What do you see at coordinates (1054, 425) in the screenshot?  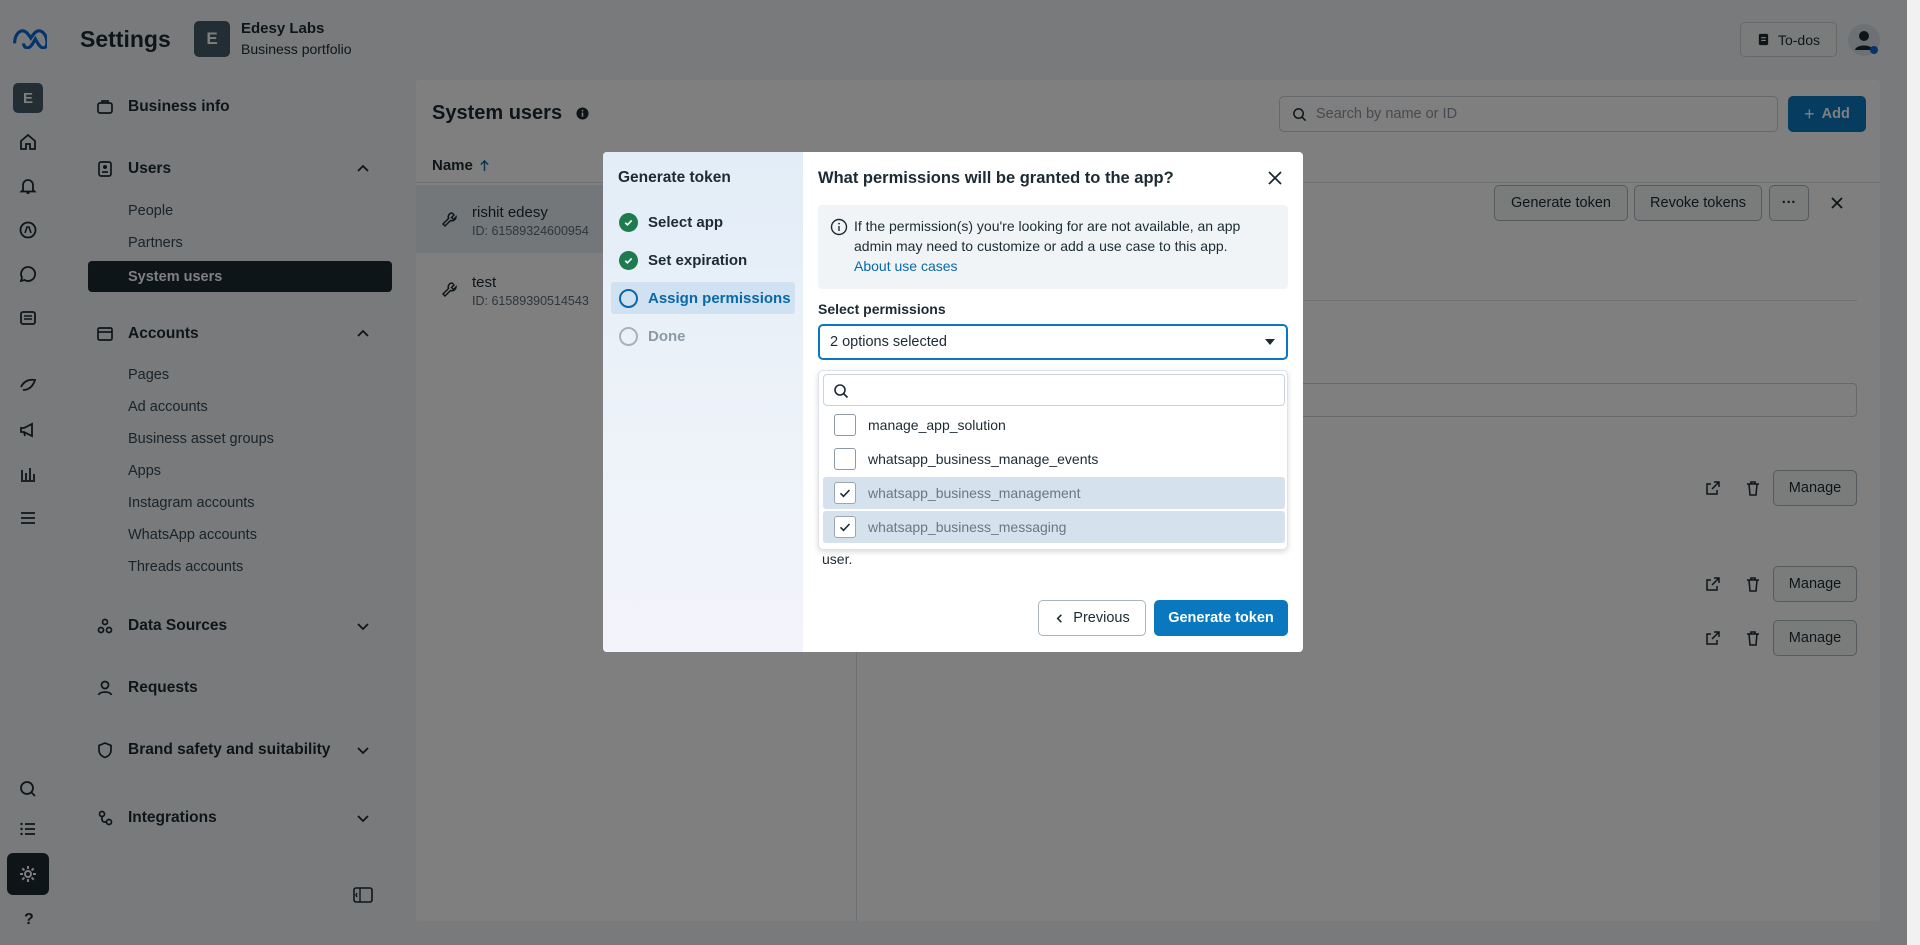 I see `permission-option: manage_app_solution` at bounding box center [1054, 425].